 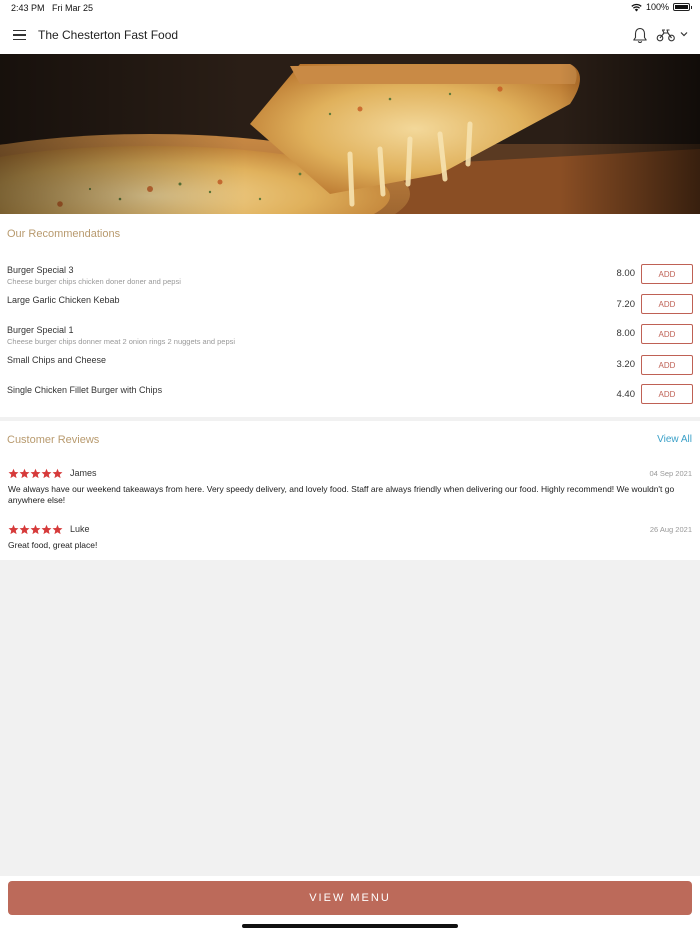 What do you see at coordinates (63, 300) in the screenshot?
I see `item-name: Large Garlic Chicken Kebab` at bounding box center [63, 300].